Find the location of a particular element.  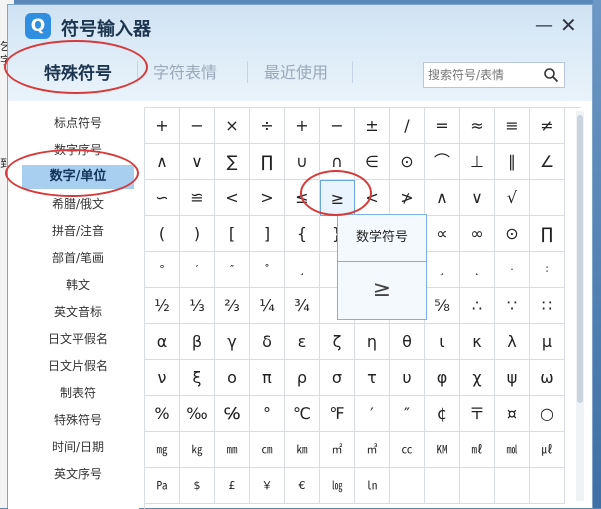

symbol-cell: ⊥ is located at coordinates (477, 162).